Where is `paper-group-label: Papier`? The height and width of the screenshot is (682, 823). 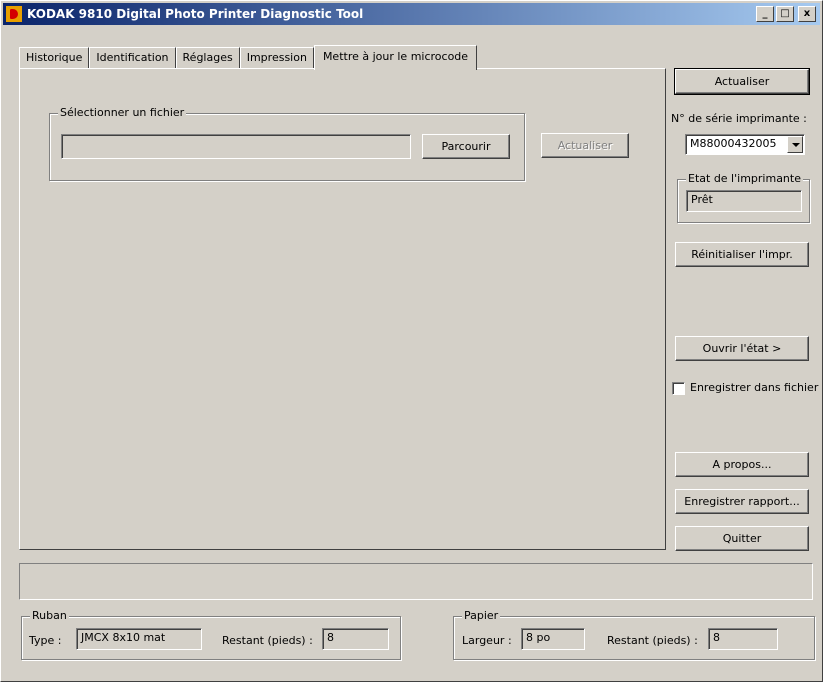
paper-group-label: Papier is located at coordinates (481, 615).